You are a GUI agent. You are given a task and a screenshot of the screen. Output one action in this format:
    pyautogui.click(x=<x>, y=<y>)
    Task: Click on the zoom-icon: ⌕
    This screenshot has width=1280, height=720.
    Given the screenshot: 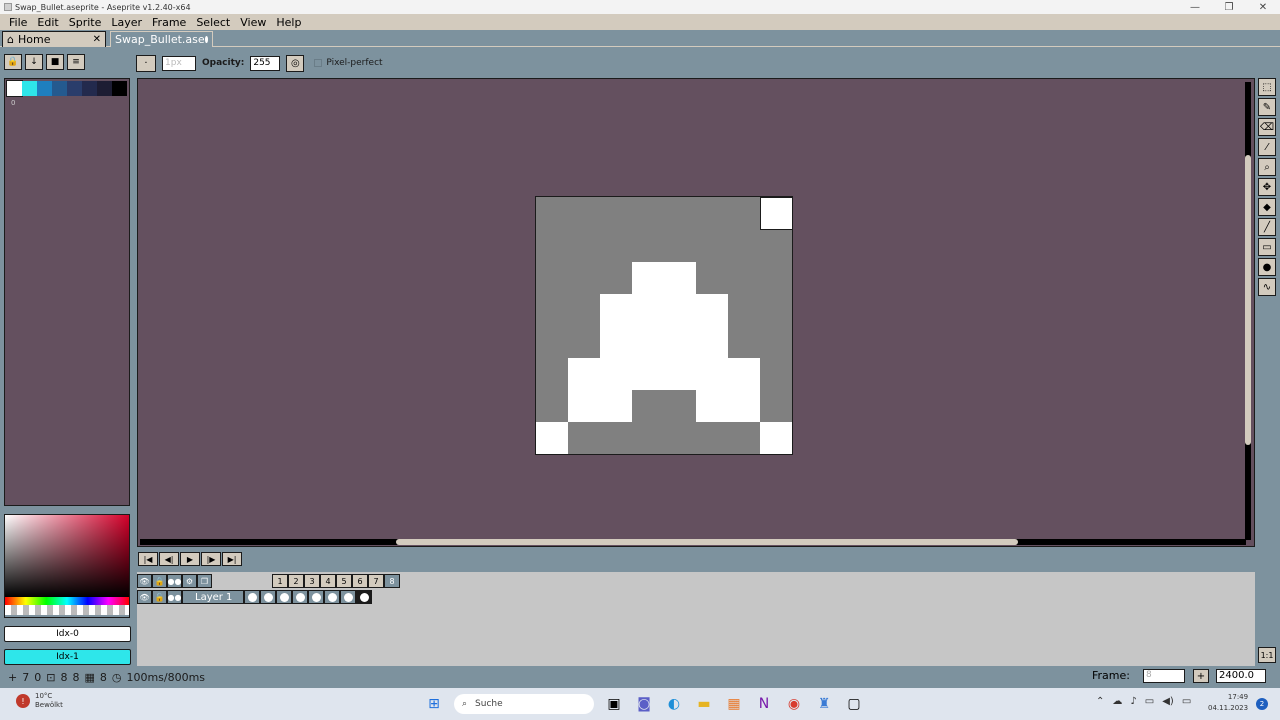 What is the action you would take?
    pyautogui.click(x=1267, y=167)
    